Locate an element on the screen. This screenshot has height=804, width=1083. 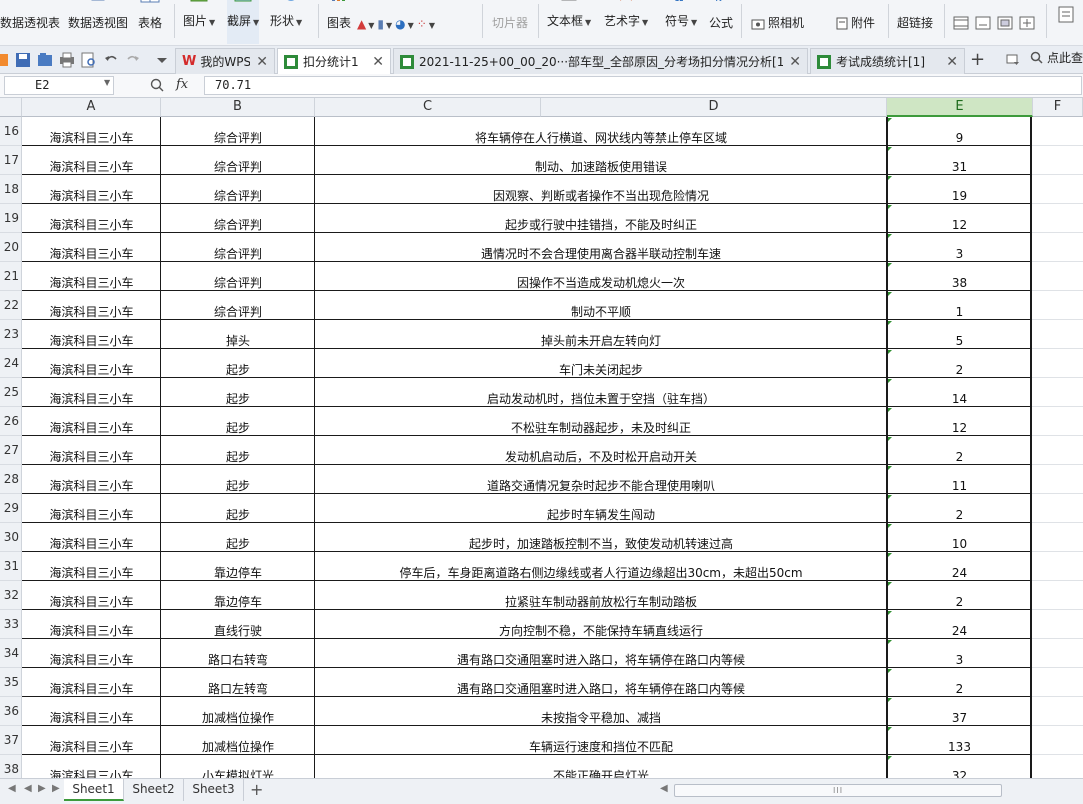
redo-icon is located at coordinates (133, 60).